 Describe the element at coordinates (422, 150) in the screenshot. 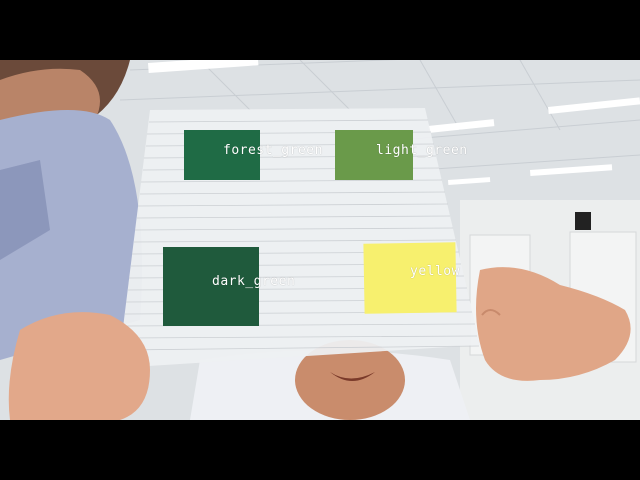

I see `detection-label-light-green: light_green` at that location.